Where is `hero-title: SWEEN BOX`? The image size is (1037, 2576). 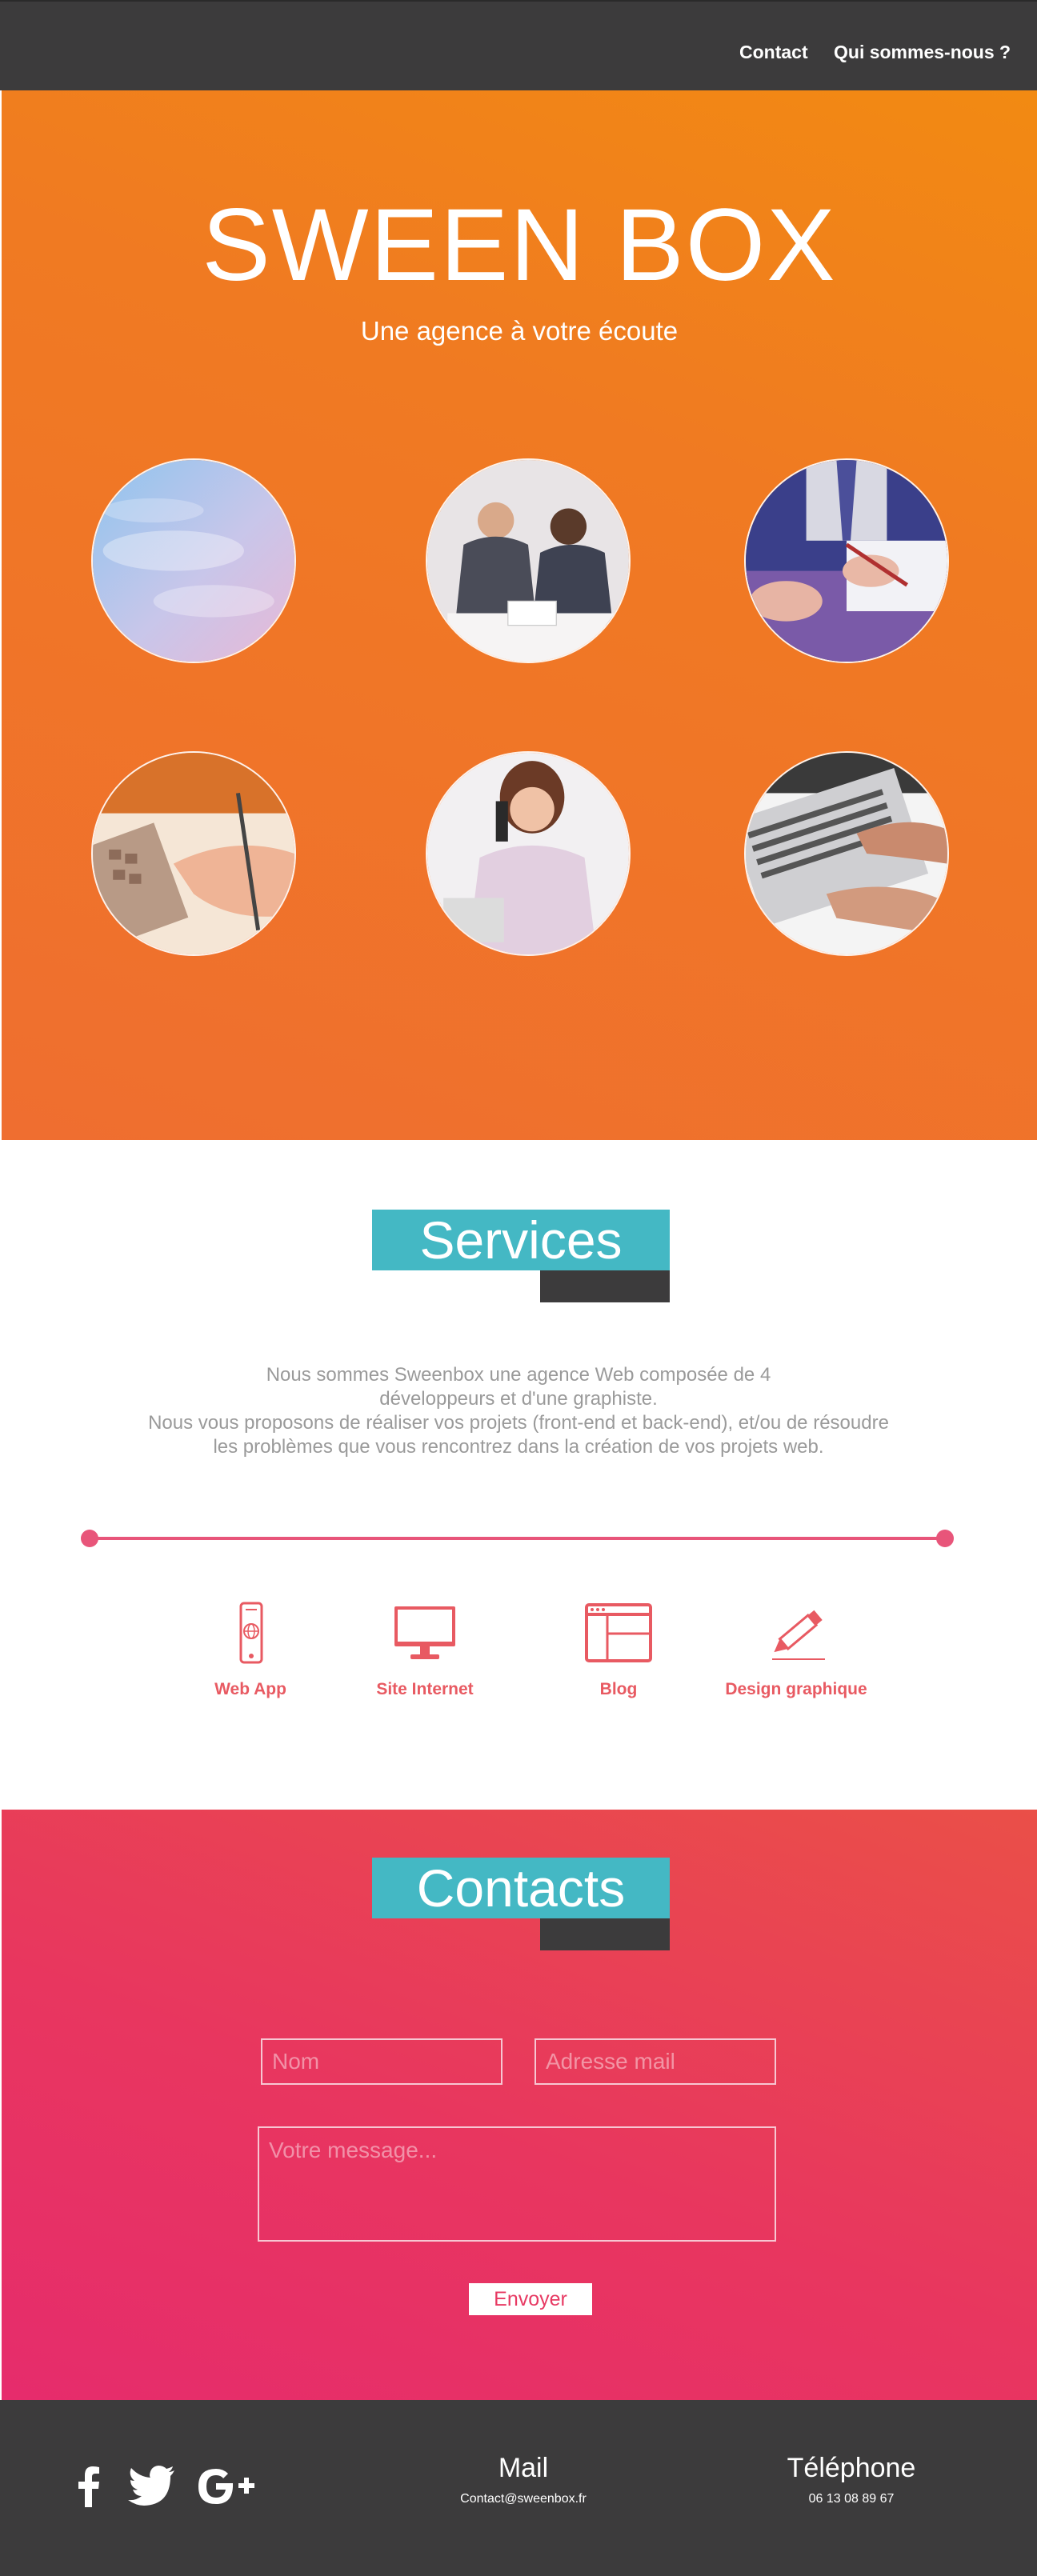 hero-title: SWEEN BOX is located at coordinates (519, 245).